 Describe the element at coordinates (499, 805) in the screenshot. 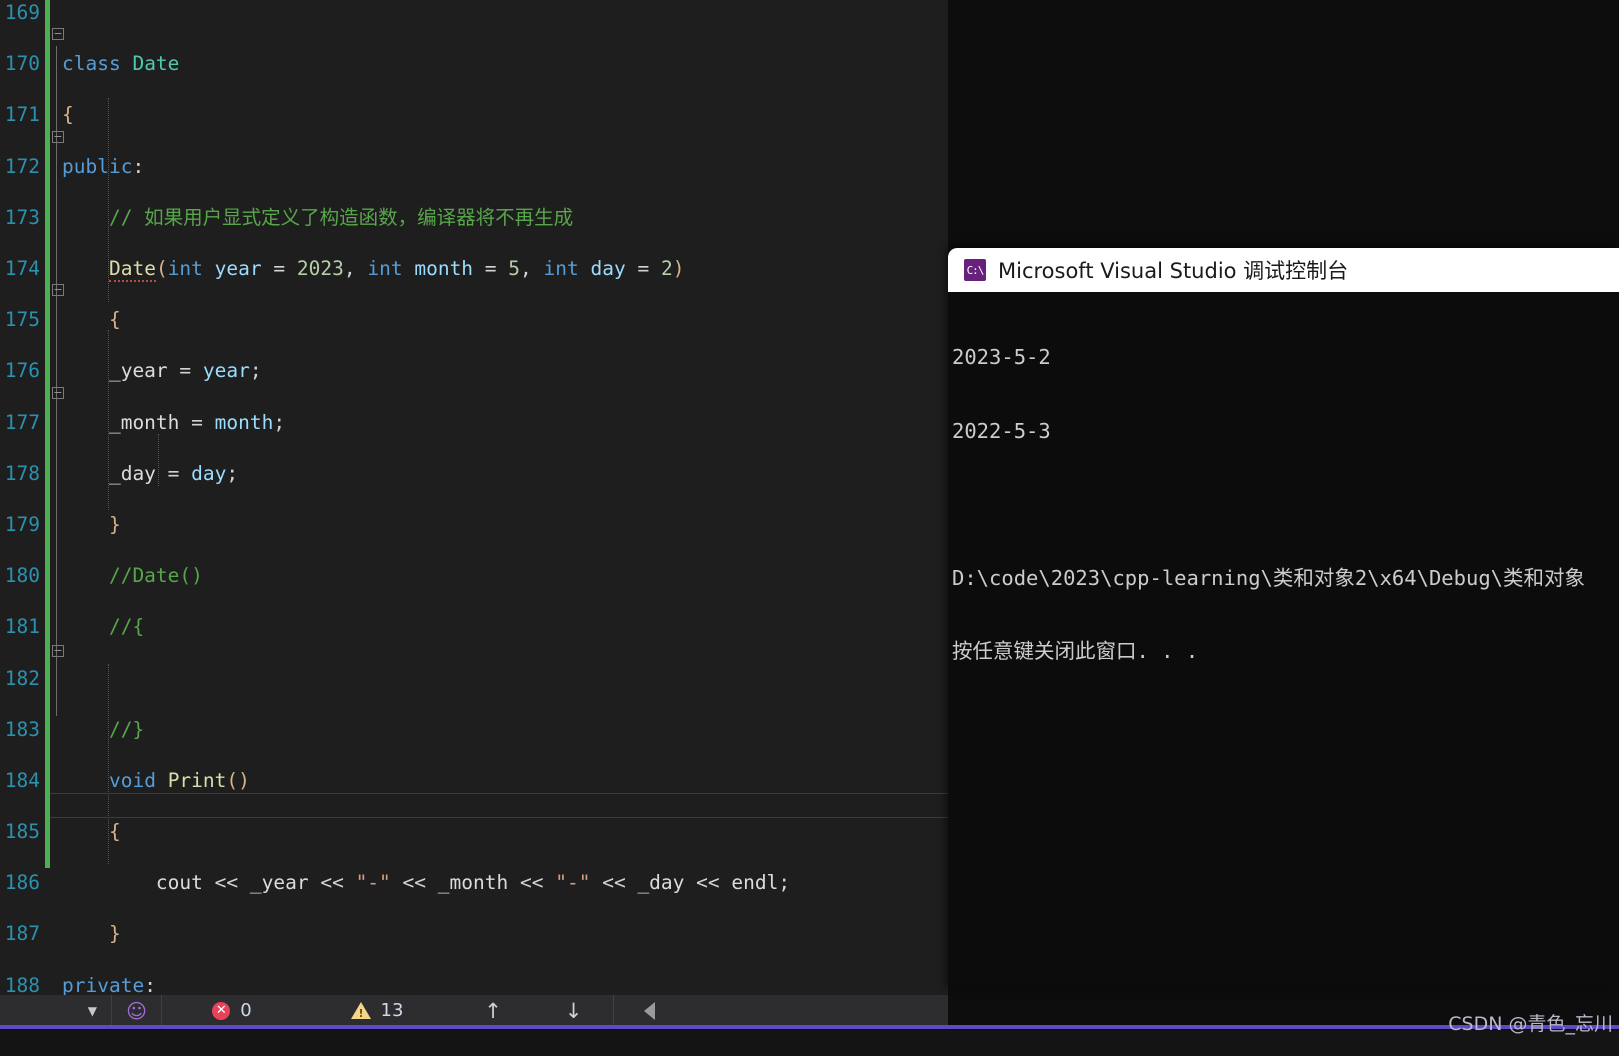

I see `current-line-highlight` at that location.